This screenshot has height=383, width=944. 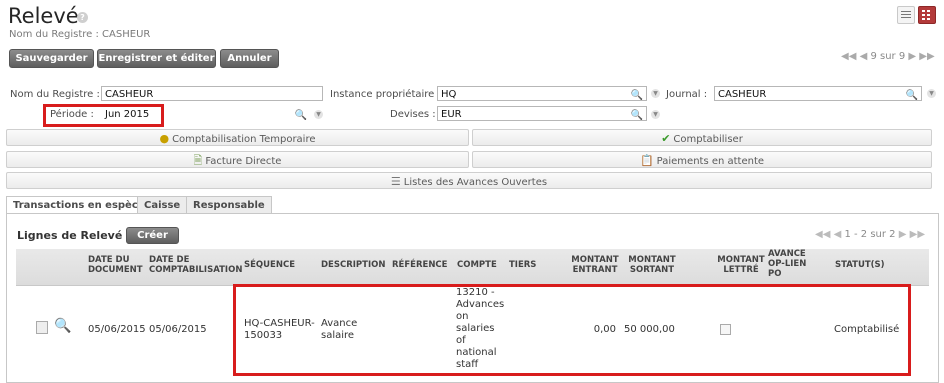 What do you see at coordinates (82, 17) in the screenshot?
I see `help-icon: ?` at bounding box center [82, 17].